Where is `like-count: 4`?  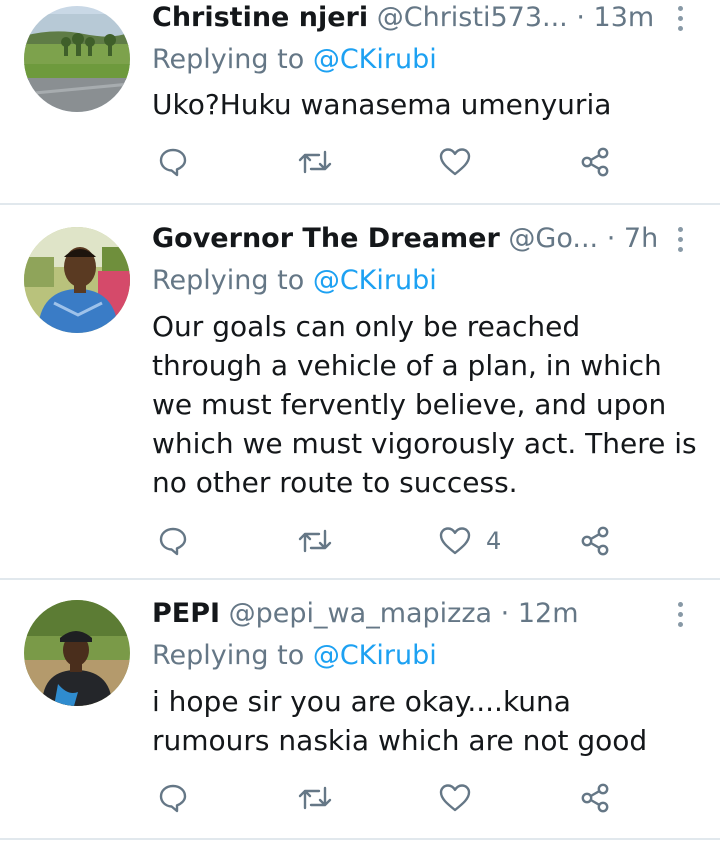
like-count: 4 is located at coordinates (494, 541).